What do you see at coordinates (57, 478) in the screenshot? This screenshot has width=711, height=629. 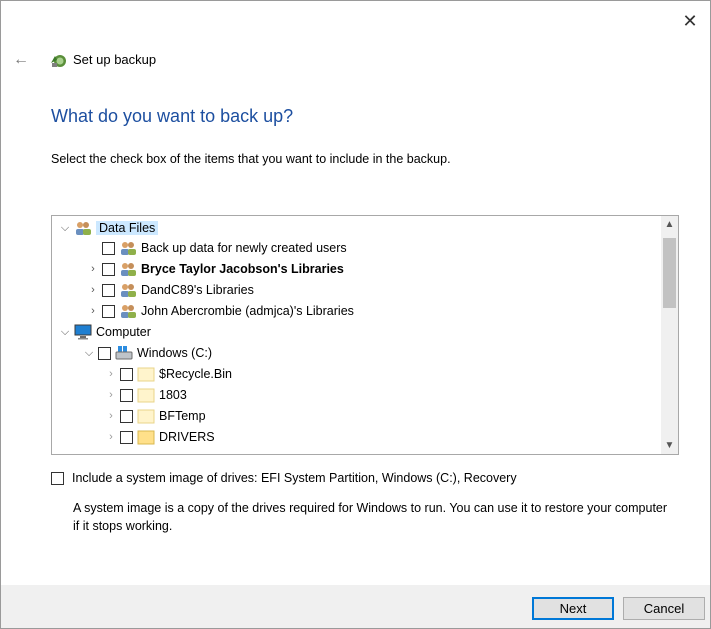 I see `system-image-checkbox` at bounding box center [57, 478].